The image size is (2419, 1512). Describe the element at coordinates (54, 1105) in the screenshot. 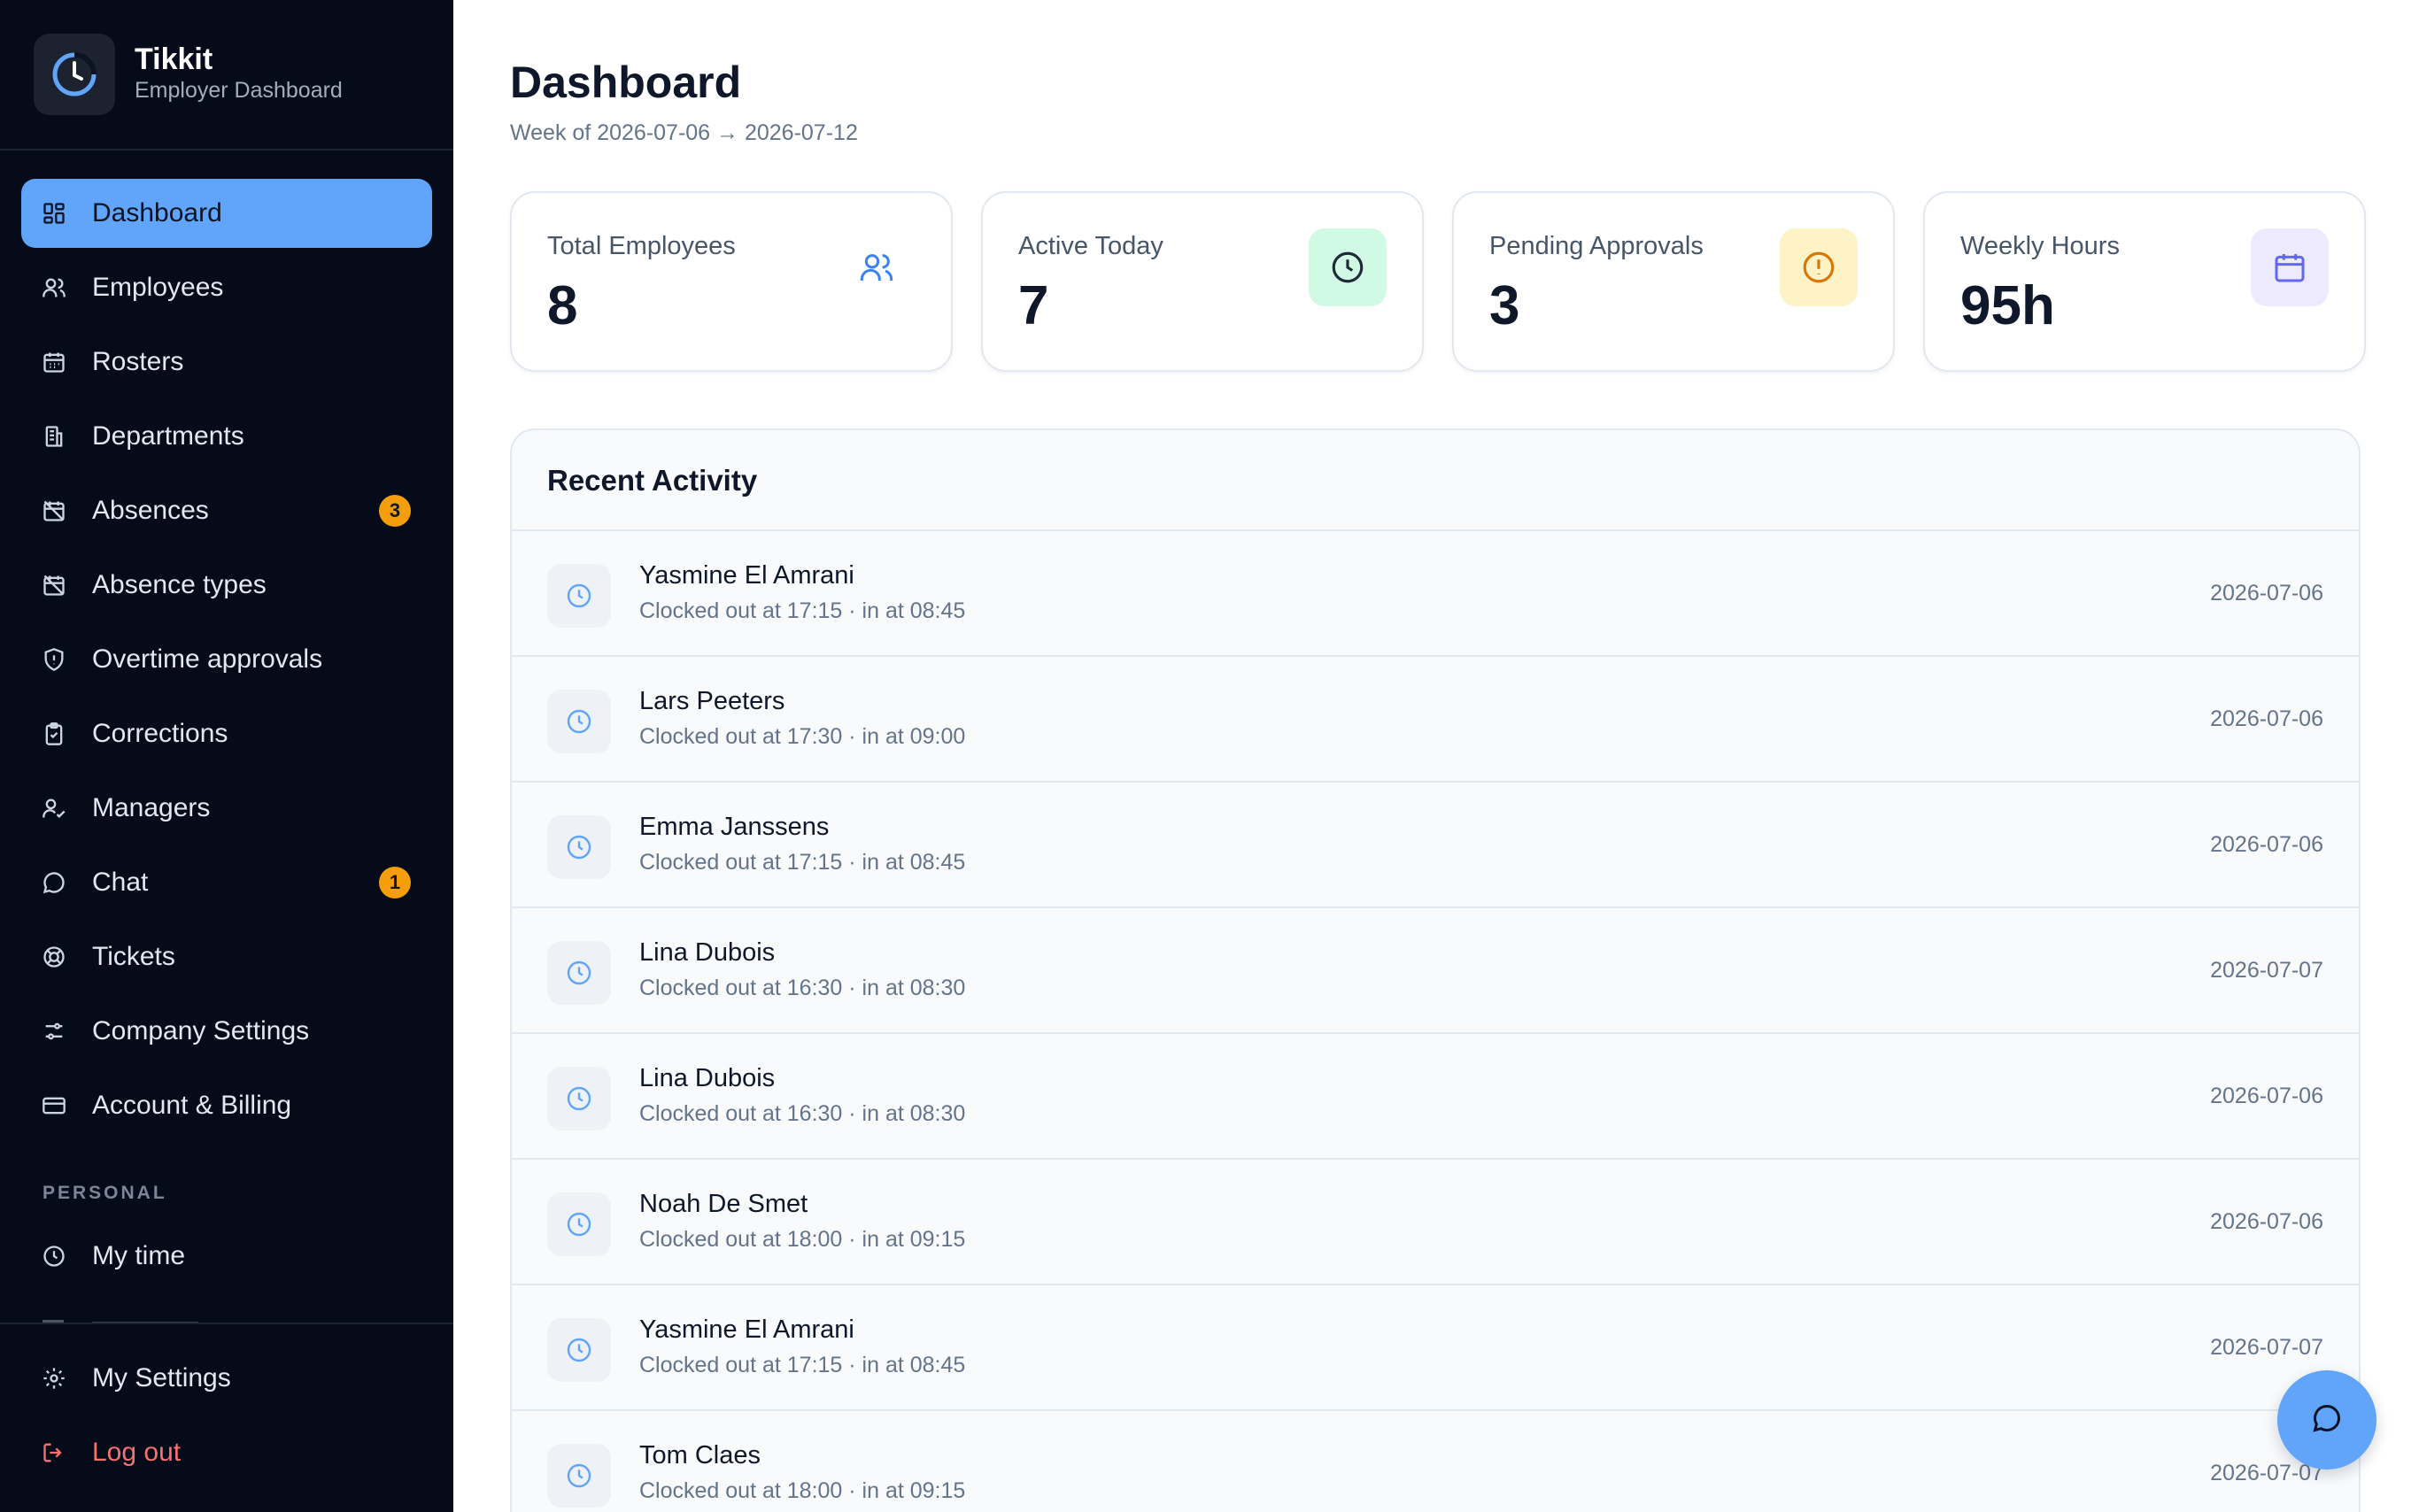

I see `credit-card-icon` at that location.